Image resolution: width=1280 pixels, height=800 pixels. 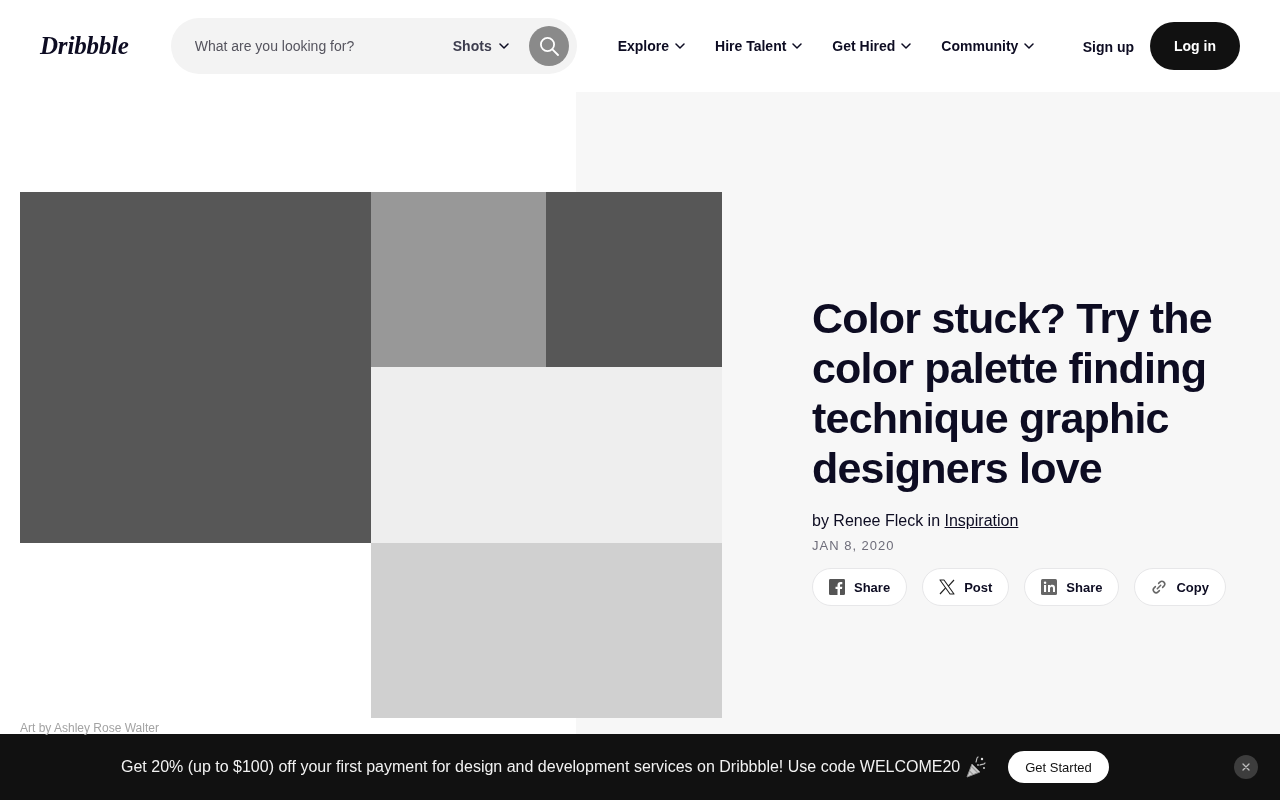 What do you see at coordinates (966, 587) in the screenshot?
I see `x-post-button: Post` at bounding box center [966, 587].